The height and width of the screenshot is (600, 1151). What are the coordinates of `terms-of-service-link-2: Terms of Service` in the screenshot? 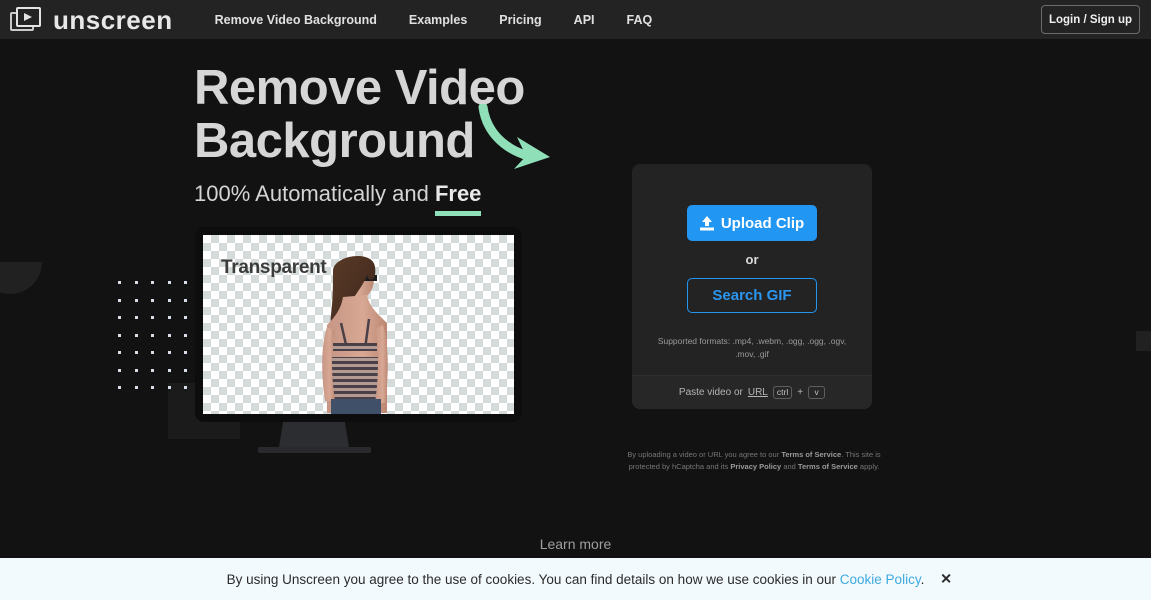 It's located at (828, 466).